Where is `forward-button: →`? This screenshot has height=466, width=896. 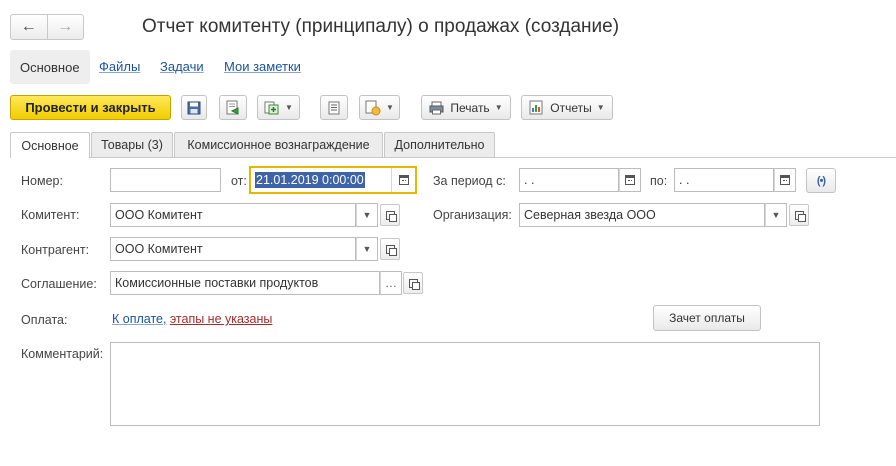
forward-button: → is located at coordinates (65, 27).